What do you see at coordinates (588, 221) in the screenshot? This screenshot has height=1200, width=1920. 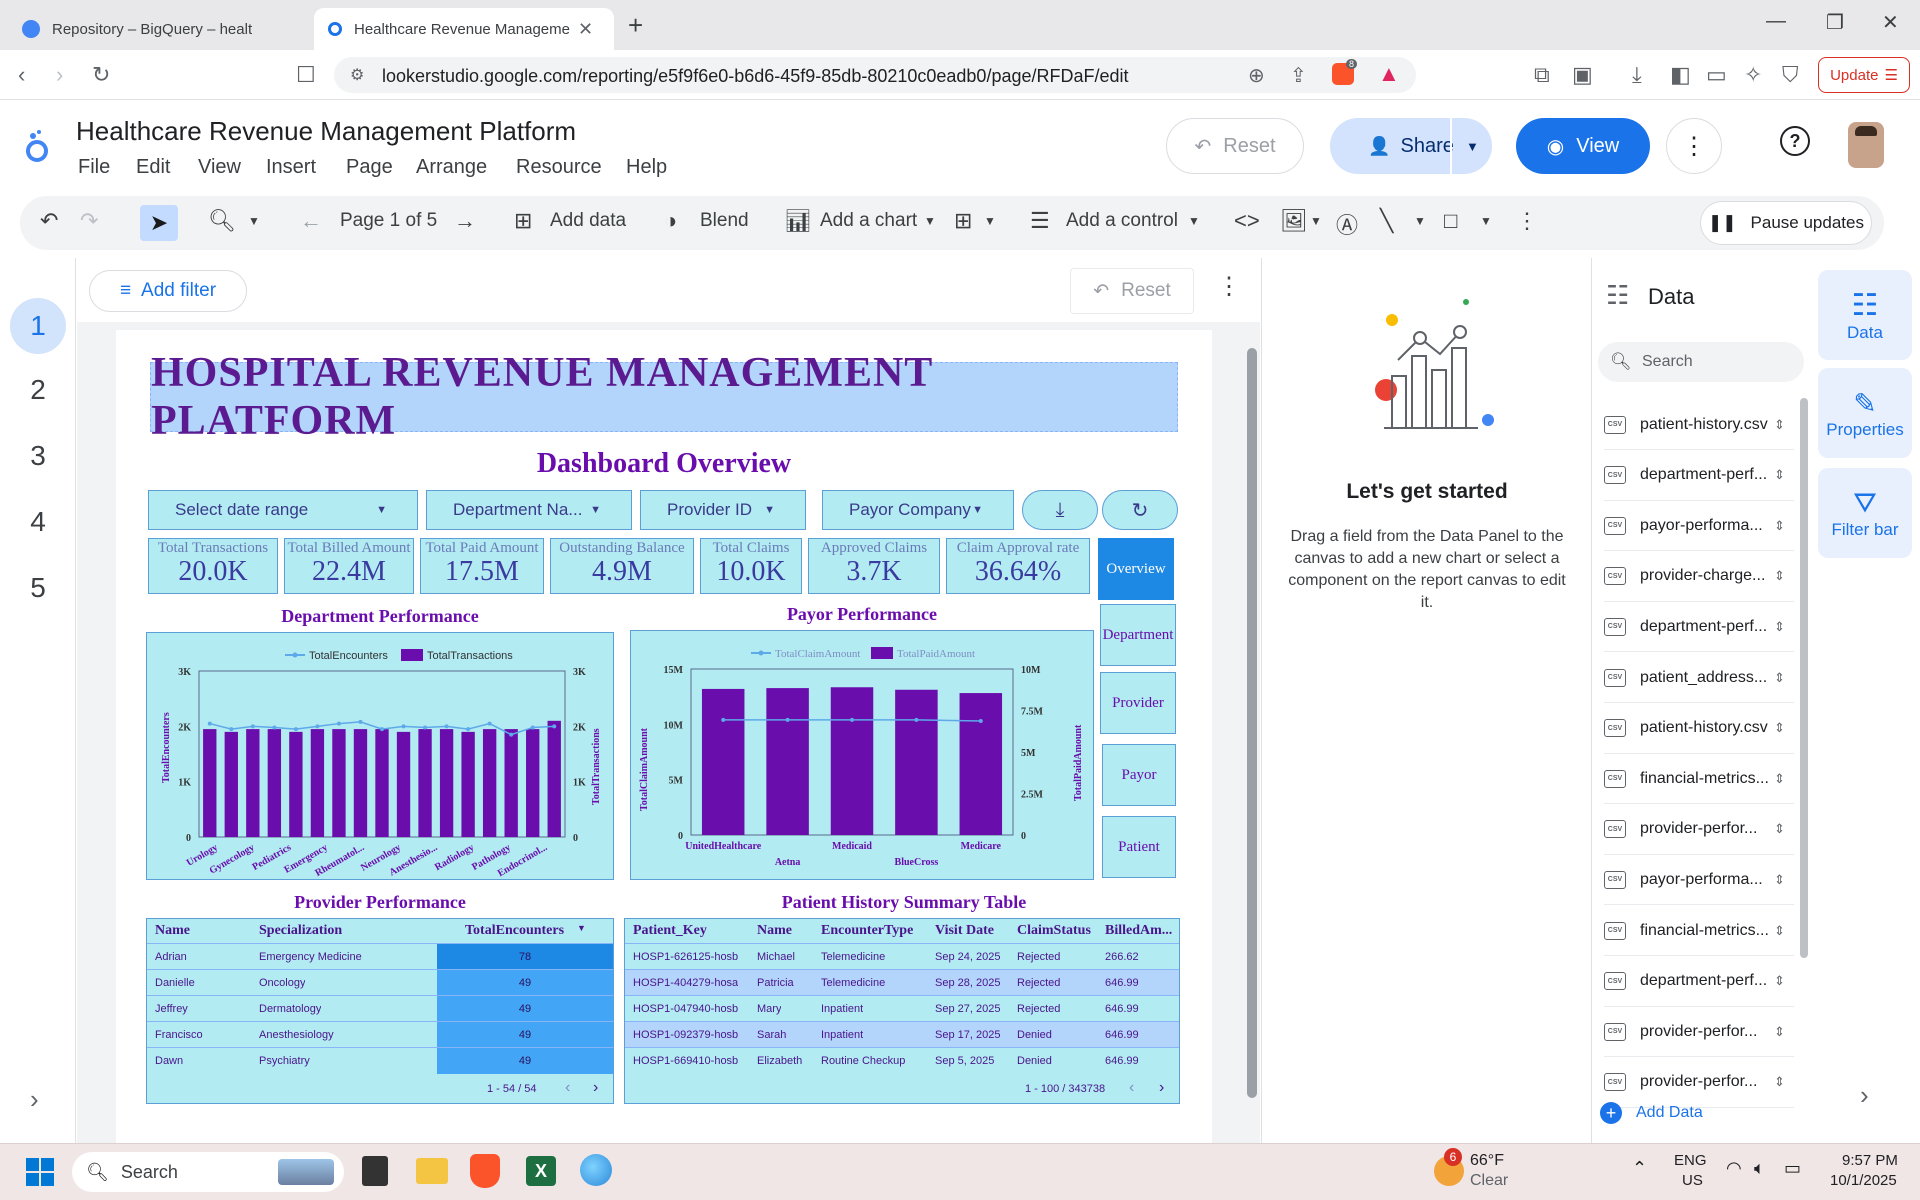 I see `add-data-button: Add data` at bounding box center [588, 221].